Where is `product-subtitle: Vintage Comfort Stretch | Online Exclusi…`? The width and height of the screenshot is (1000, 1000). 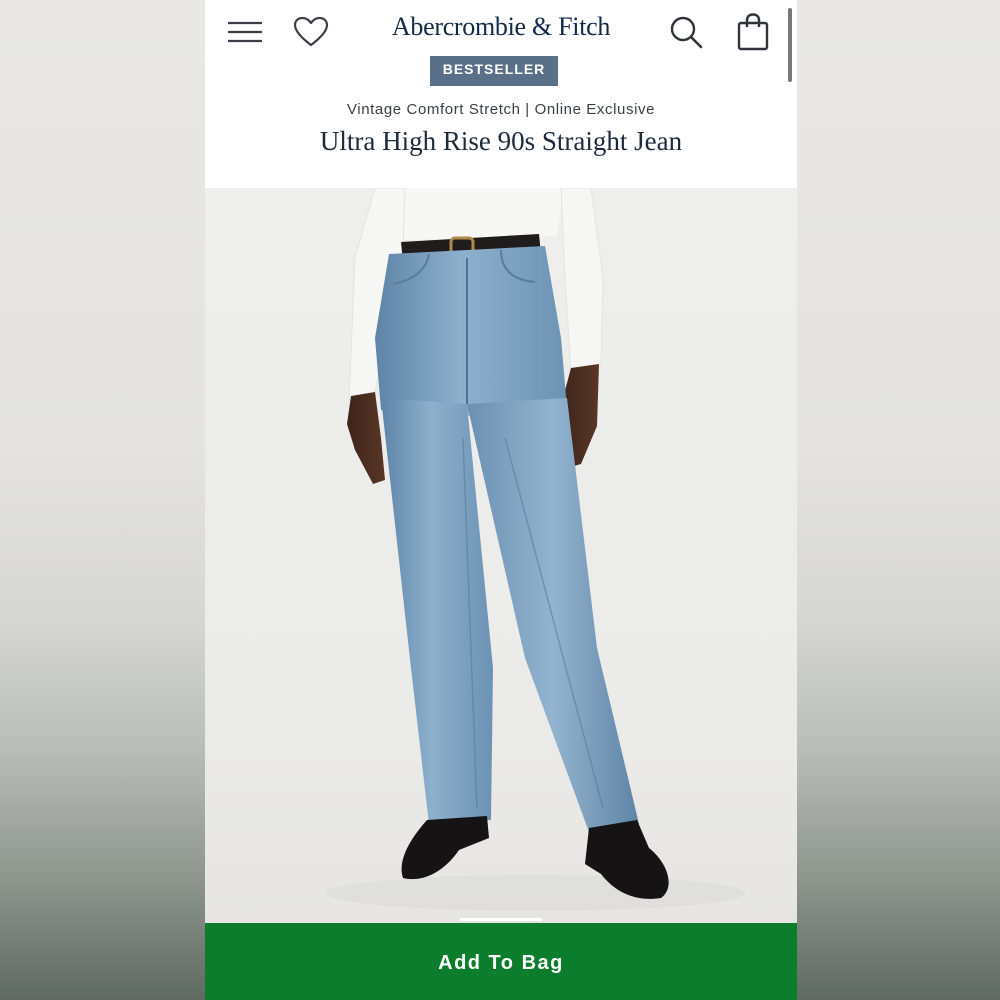
product-subtitle: Vintage Comfort Stretch | Online Exclusi… is located at coordinates (501, 109).